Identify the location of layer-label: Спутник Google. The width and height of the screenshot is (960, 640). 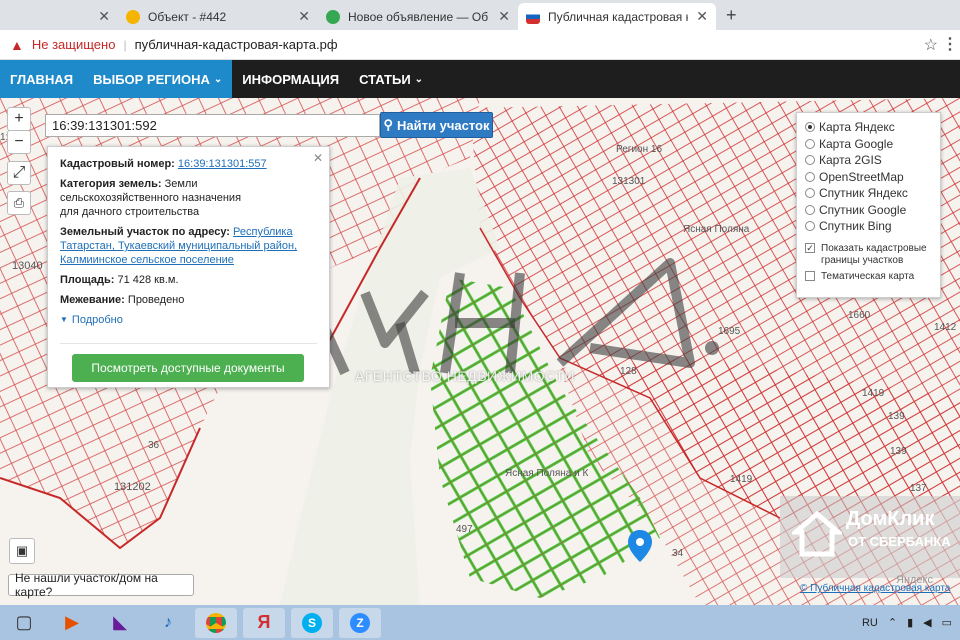
(863, 209).